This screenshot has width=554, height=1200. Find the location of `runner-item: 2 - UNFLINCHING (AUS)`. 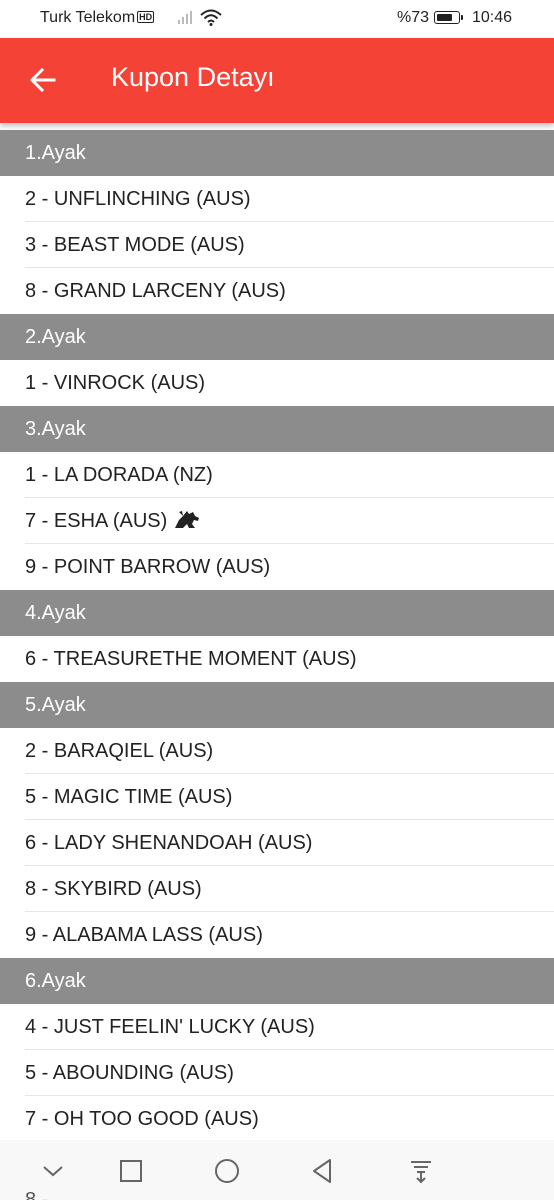

runner-item: 2 - UNFLINCHING (AUS) is located at coordinates (277, 199).